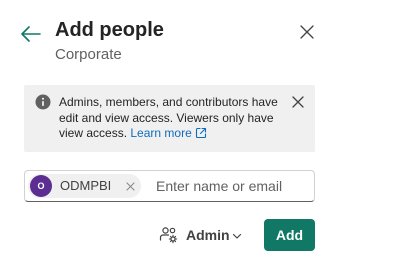  I want to click on name-or-email-input, so click(233, 186).